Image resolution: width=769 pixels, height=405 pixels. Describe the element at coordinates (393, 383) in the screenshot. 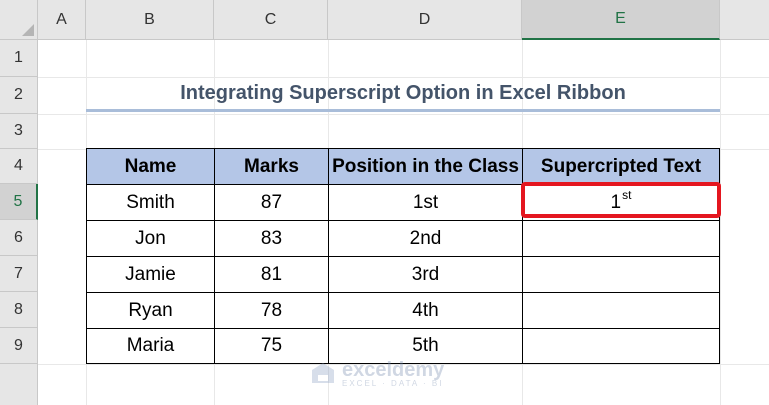

I see `watermark-tagline: EXCEL · DATA · BI` at that location.